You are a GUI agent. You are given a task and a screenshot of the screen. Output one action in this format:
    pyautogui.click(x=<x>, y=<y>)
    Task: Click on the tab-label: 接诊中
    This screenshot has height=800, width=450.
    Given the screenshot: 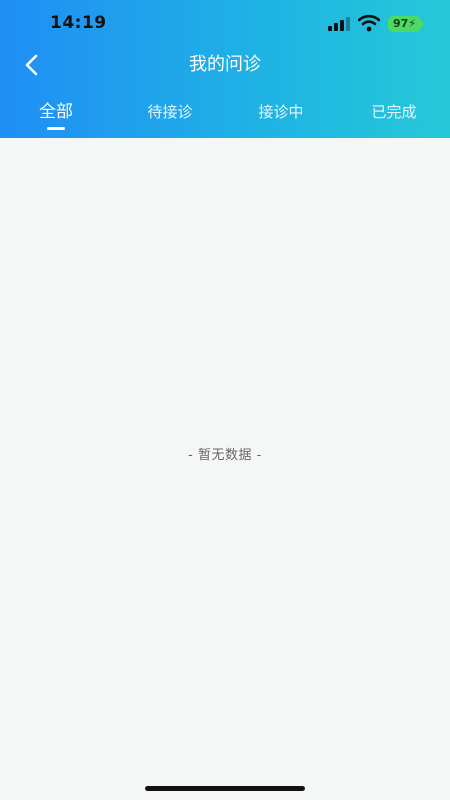 What is the action you would take?
    pyautogui.click(x=281, y=112)
    